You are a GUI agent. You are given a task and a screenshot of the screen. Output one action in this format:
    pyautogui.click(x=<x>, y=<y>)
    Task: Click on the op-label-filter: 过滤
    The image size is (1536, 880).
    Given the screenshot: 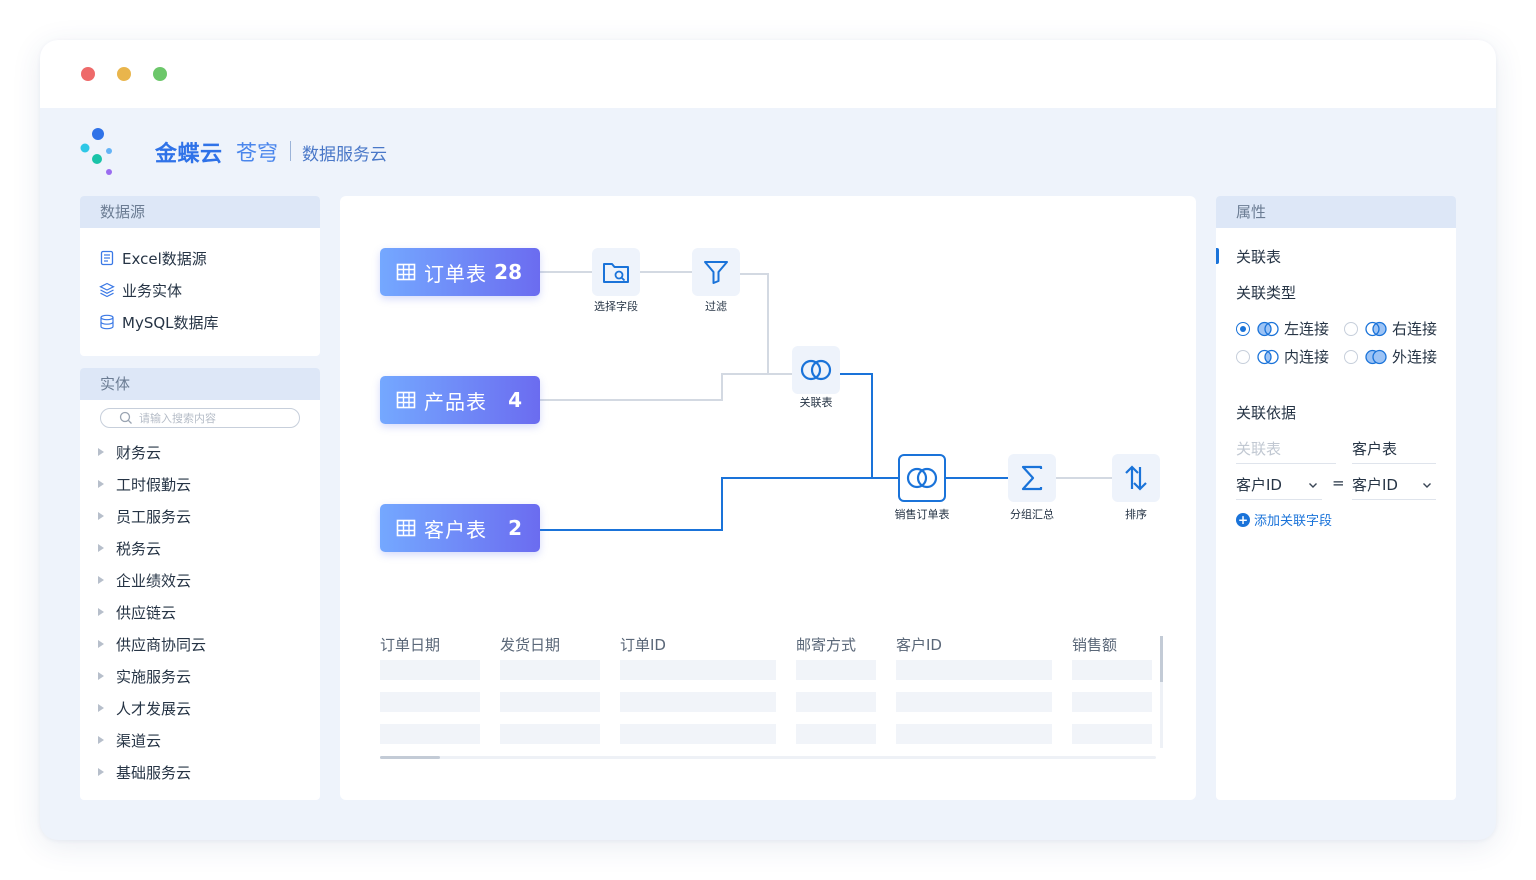 What is the action you would take?
    pyautogui.click(x=716, y=306)
    